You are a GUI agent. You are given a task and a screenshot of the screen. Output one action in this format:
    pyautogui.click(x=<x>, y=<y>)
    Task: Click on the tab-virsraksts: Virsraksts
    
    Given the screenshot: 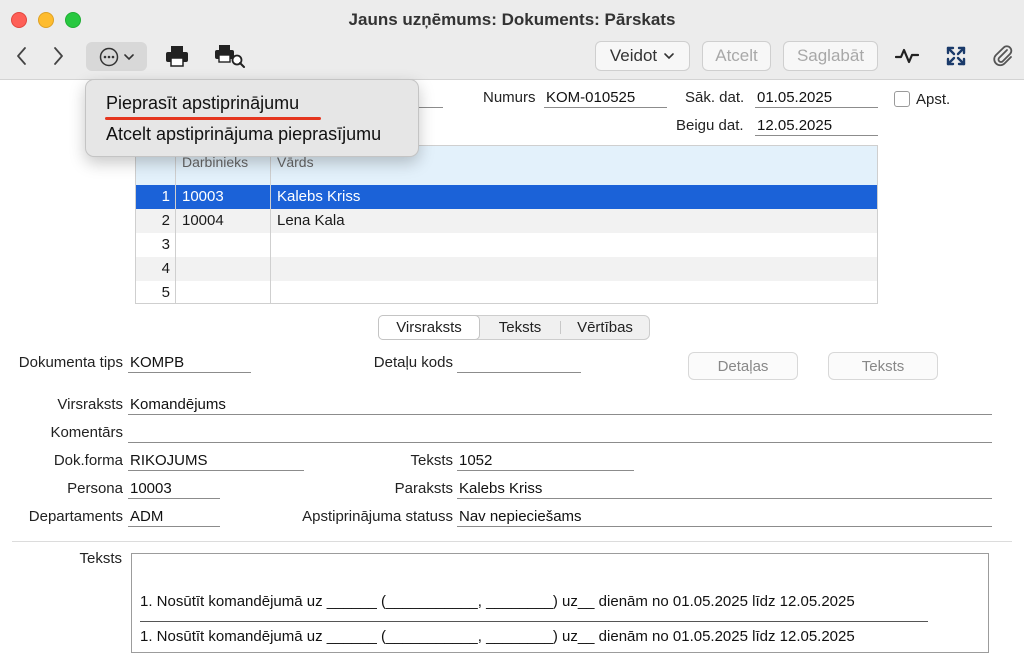 What is the action you would take?
    pyautogui.click(x=429, y=327)
    